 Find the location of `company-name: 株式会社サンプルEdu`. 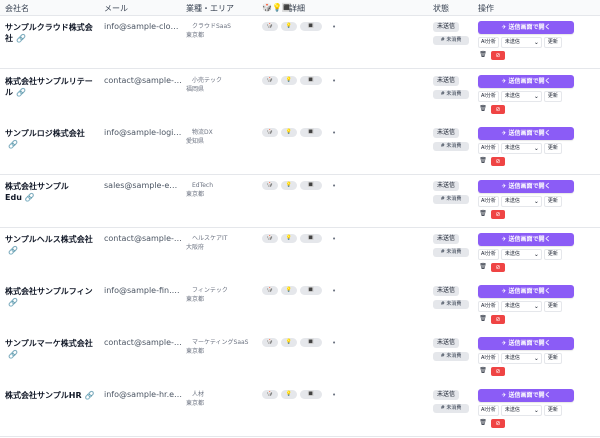

company-name: 株式会社サンプルEdu is located at coordinates (37, 192).